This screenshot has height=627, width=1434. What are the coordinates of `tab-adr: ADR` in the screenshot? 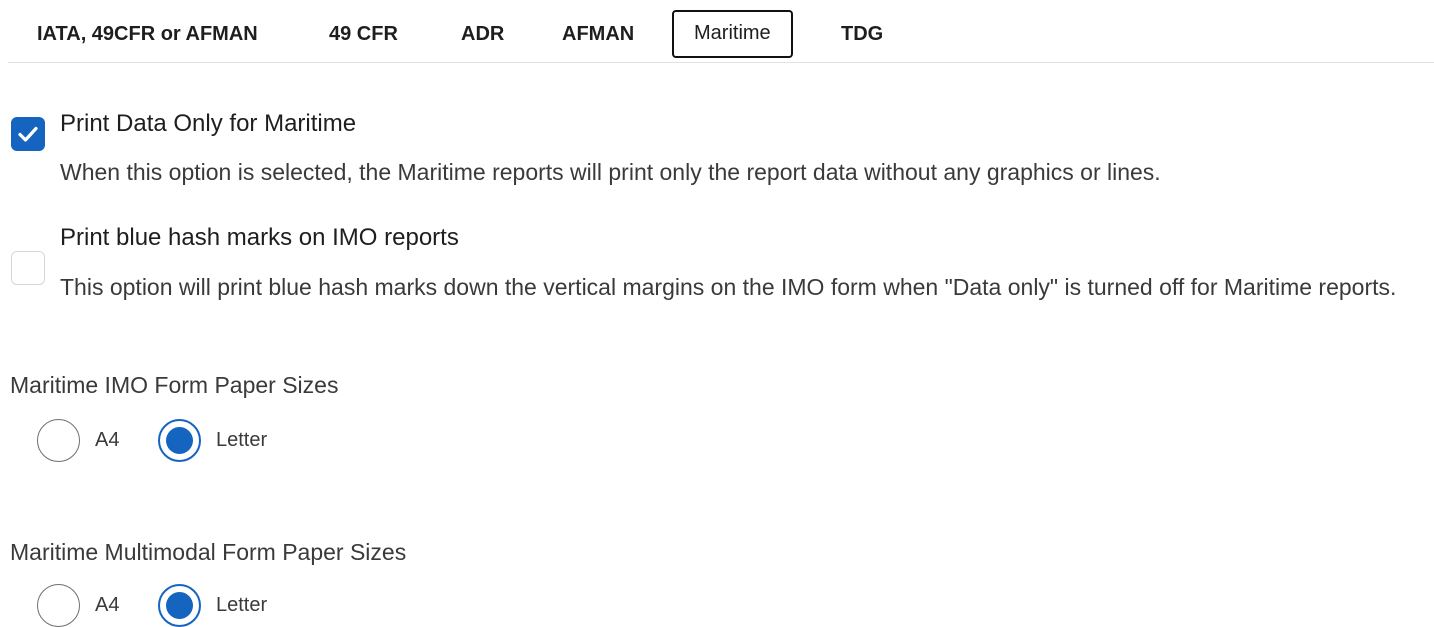 It's located at (482, 34).